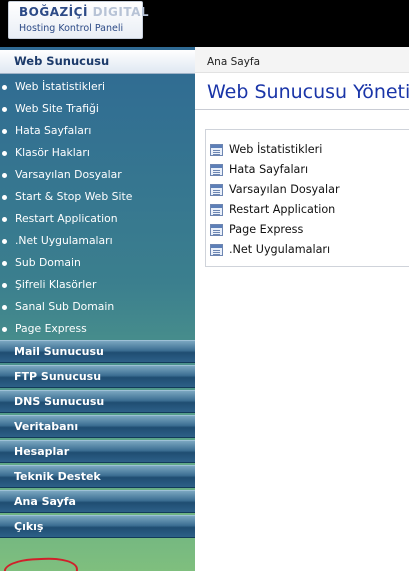 This screenshot has width=409, height=571. I want to click on section-web-sunucusu: Web Sunucusu, so click(97, 62).